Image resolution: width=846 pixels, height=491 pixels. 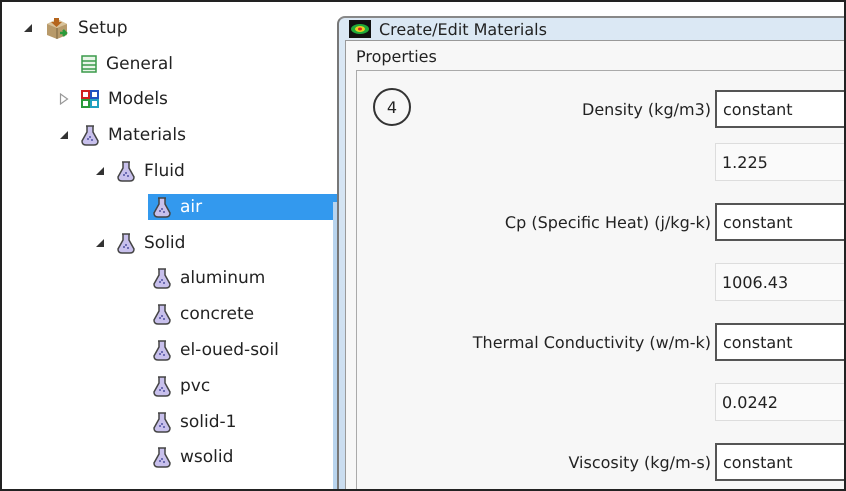 What do you see at coordinates (646, 109) in the screenshot?
I see `property-label: Density (kg/m3)` at bounding box center [646, 109].